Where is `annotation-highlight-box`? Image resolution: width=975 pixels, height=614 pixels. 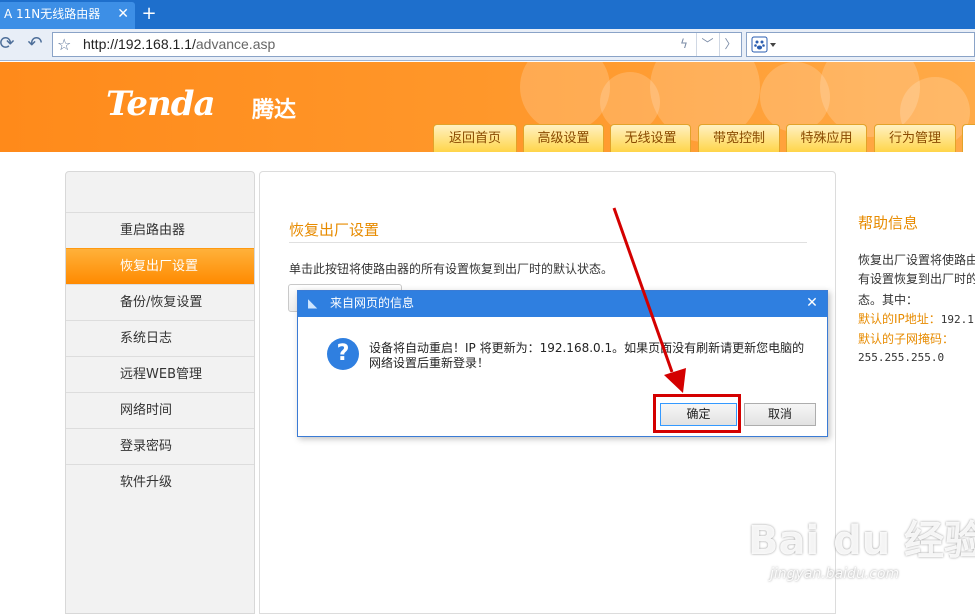
annotation-highlight-box is located at coordinates (697, 413).